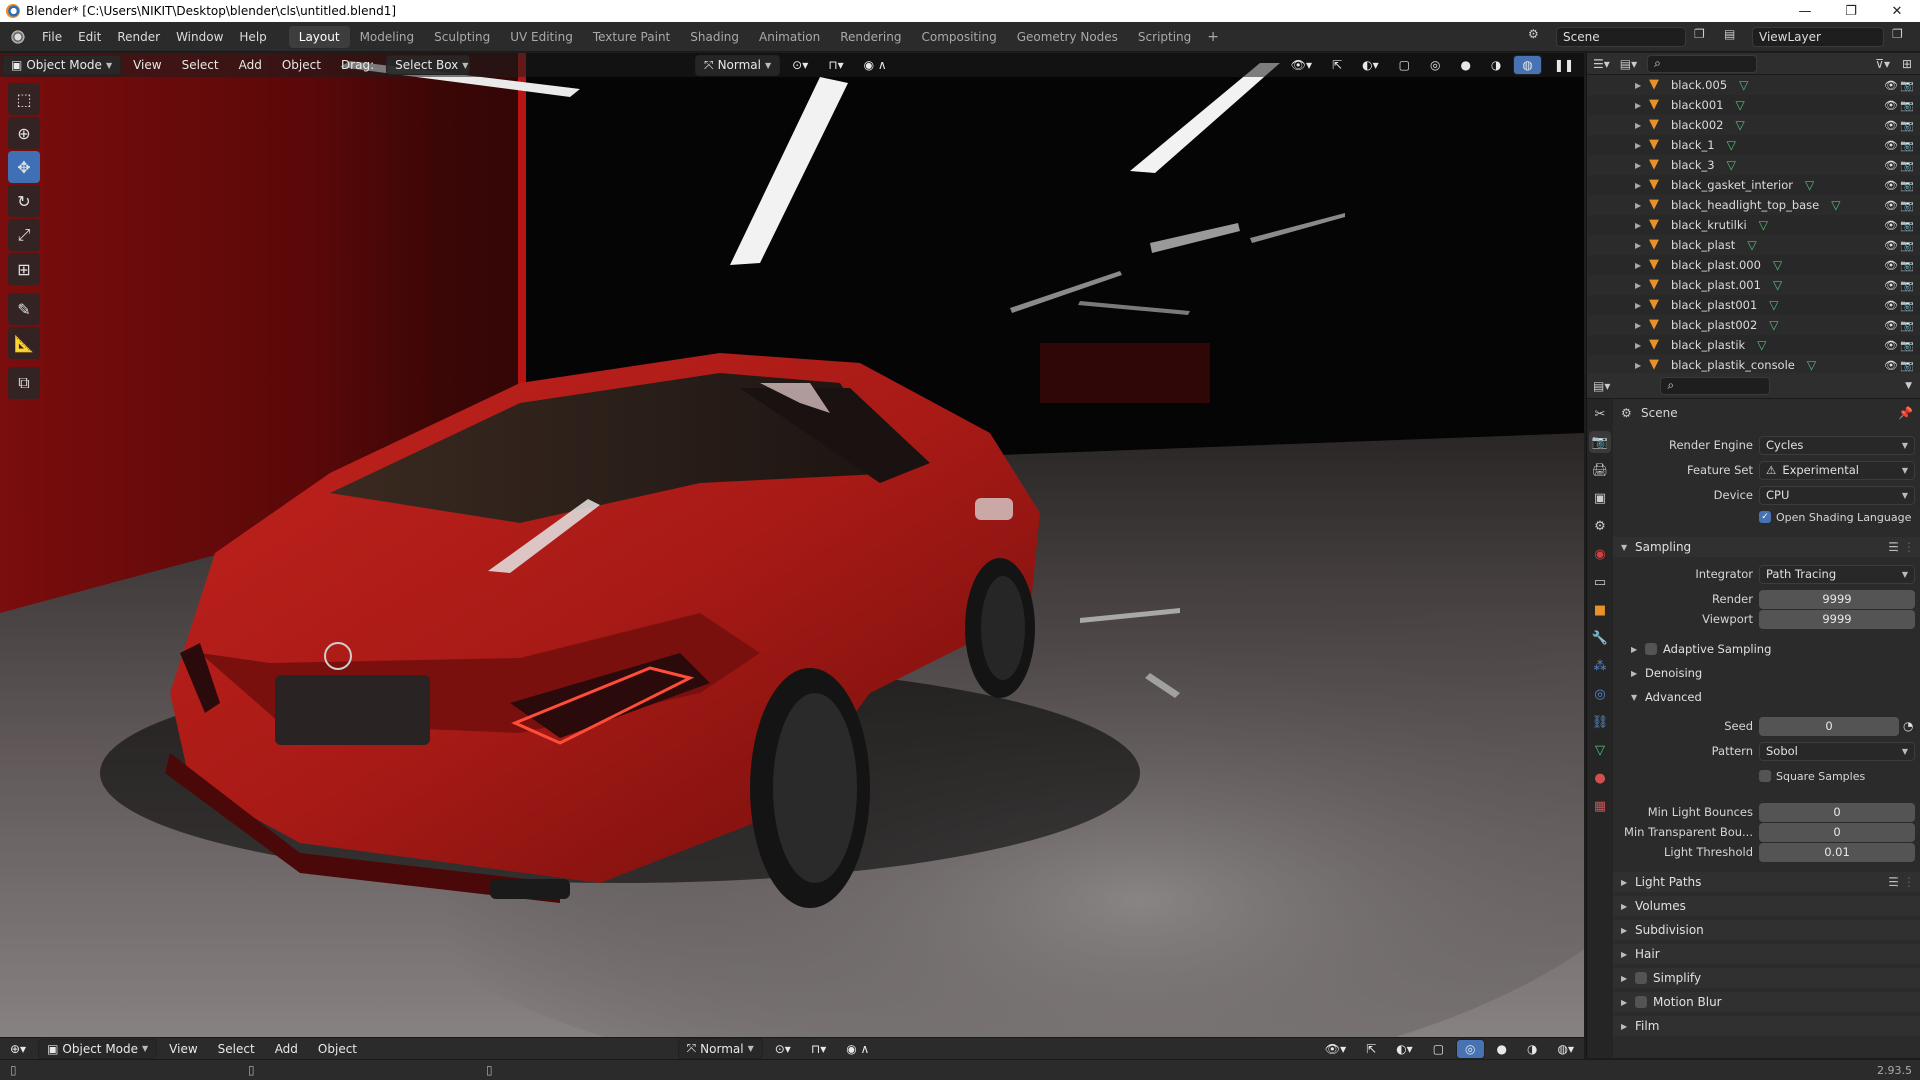  What do you see at coordinates (1907, 64) in the screenshot?
I see `new-collection-icon: ⊞` at bounding box center [1907, 64].